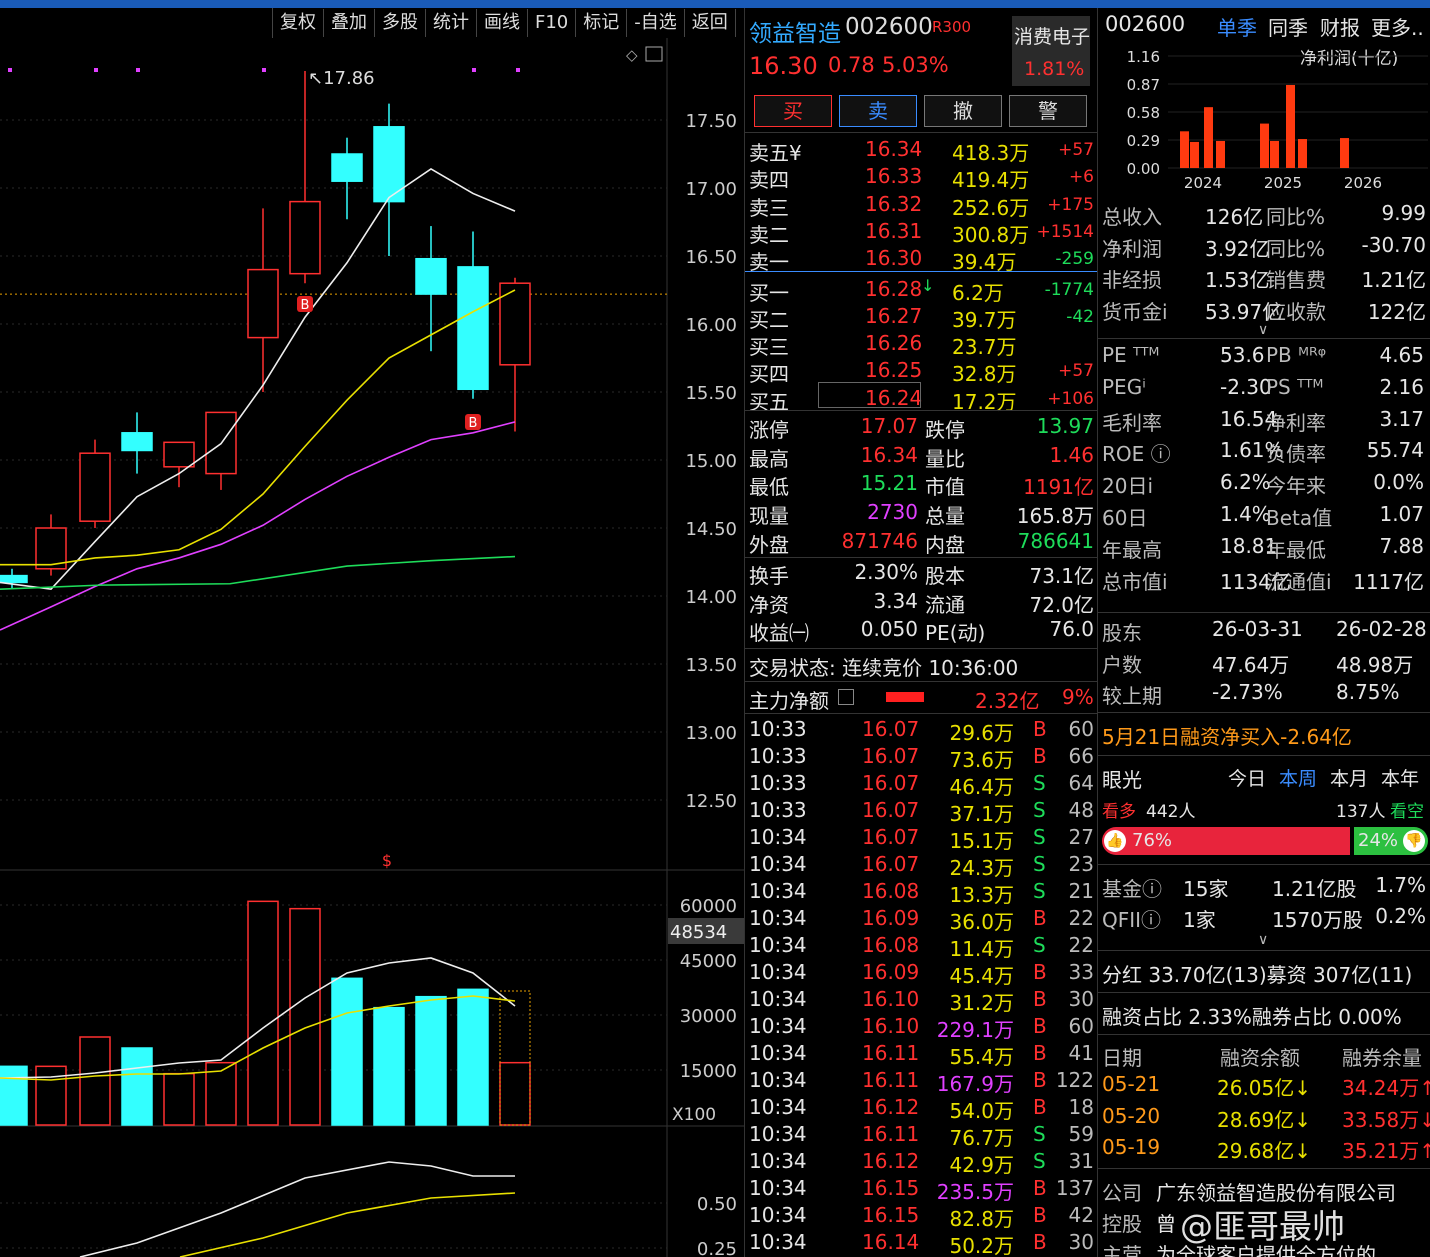 This screenshot has height=1257, width=1430. I want to click on fin_rows-cell: 货币金i, so click(1135, 311).